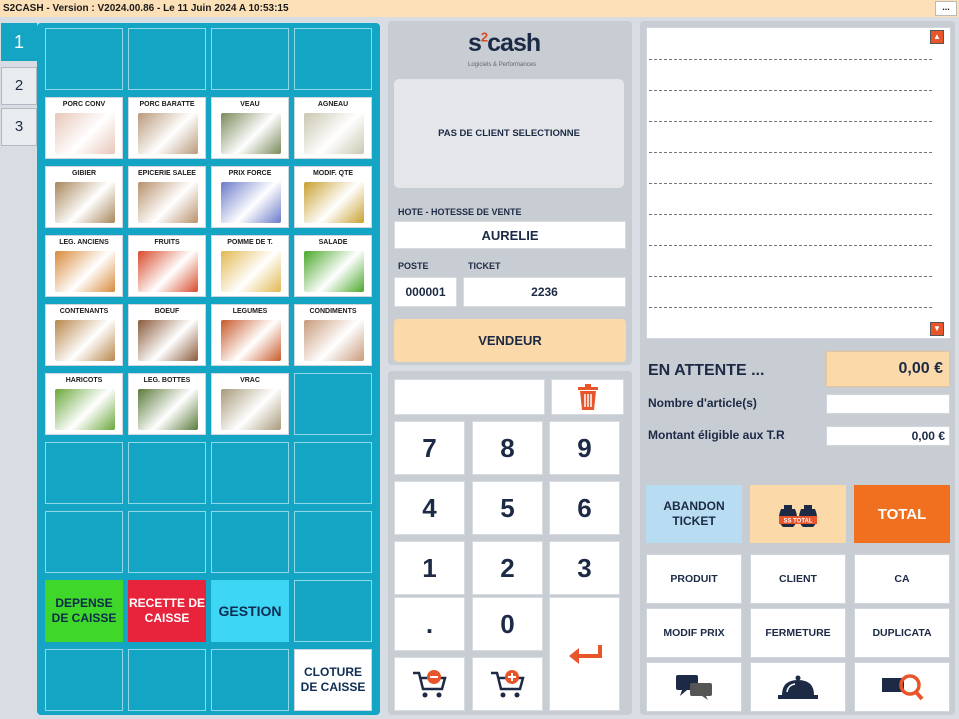 Image resolution: width=959 pixels, height=719 pixels. Describe the element at coordinates (510, 235) in the screenshot. I see `host-field: AURELIE` at that location.